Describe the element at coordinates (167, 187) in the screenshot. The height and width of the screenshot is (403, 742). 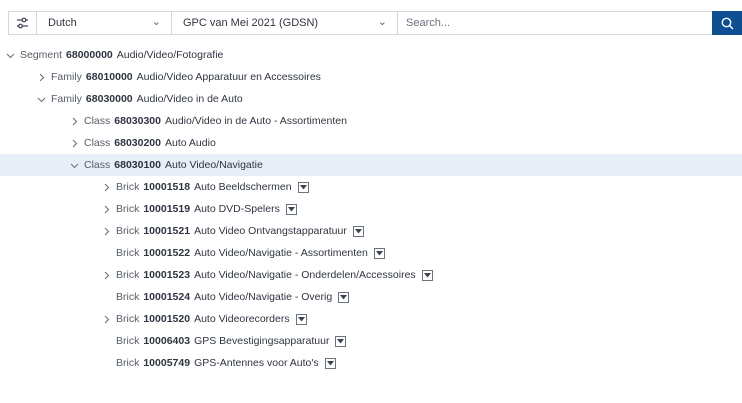
I see `node-code: 10001518` at that location.